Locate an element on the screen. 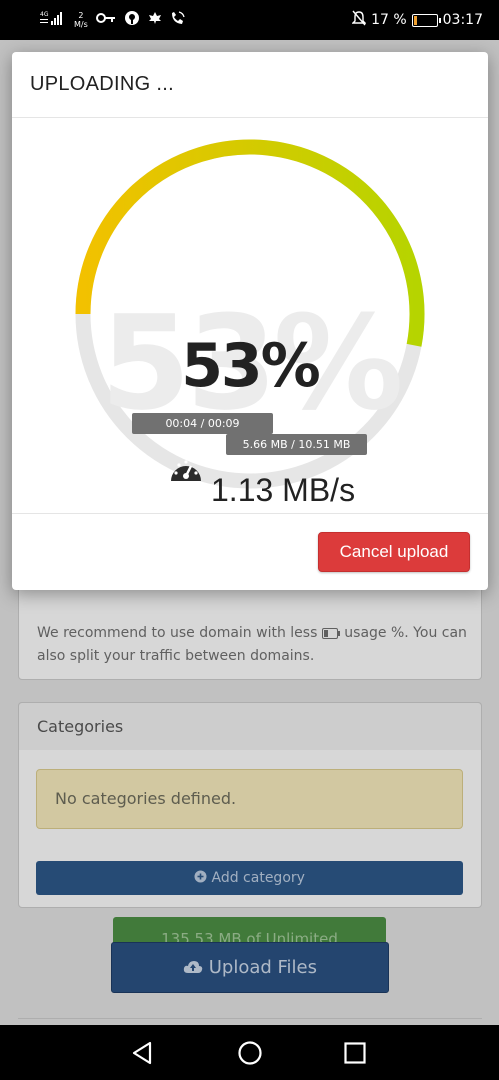  recents-icon is located at coordinates (355, 1053).